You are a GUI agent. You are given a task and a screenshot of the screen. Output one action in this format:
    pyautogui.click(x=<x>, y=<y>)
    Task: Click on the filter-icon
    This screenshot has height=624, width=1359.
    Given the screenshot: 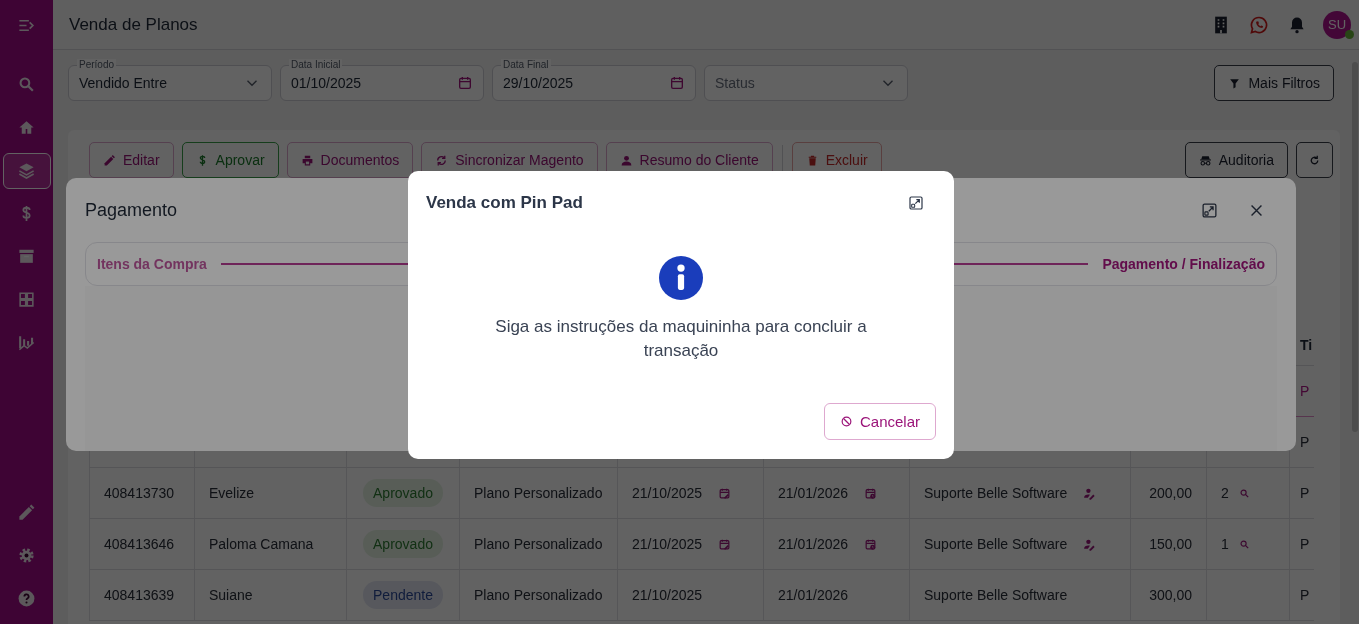 What is the action you would take?
    pyautogui.click(x=1235, y=83)
    